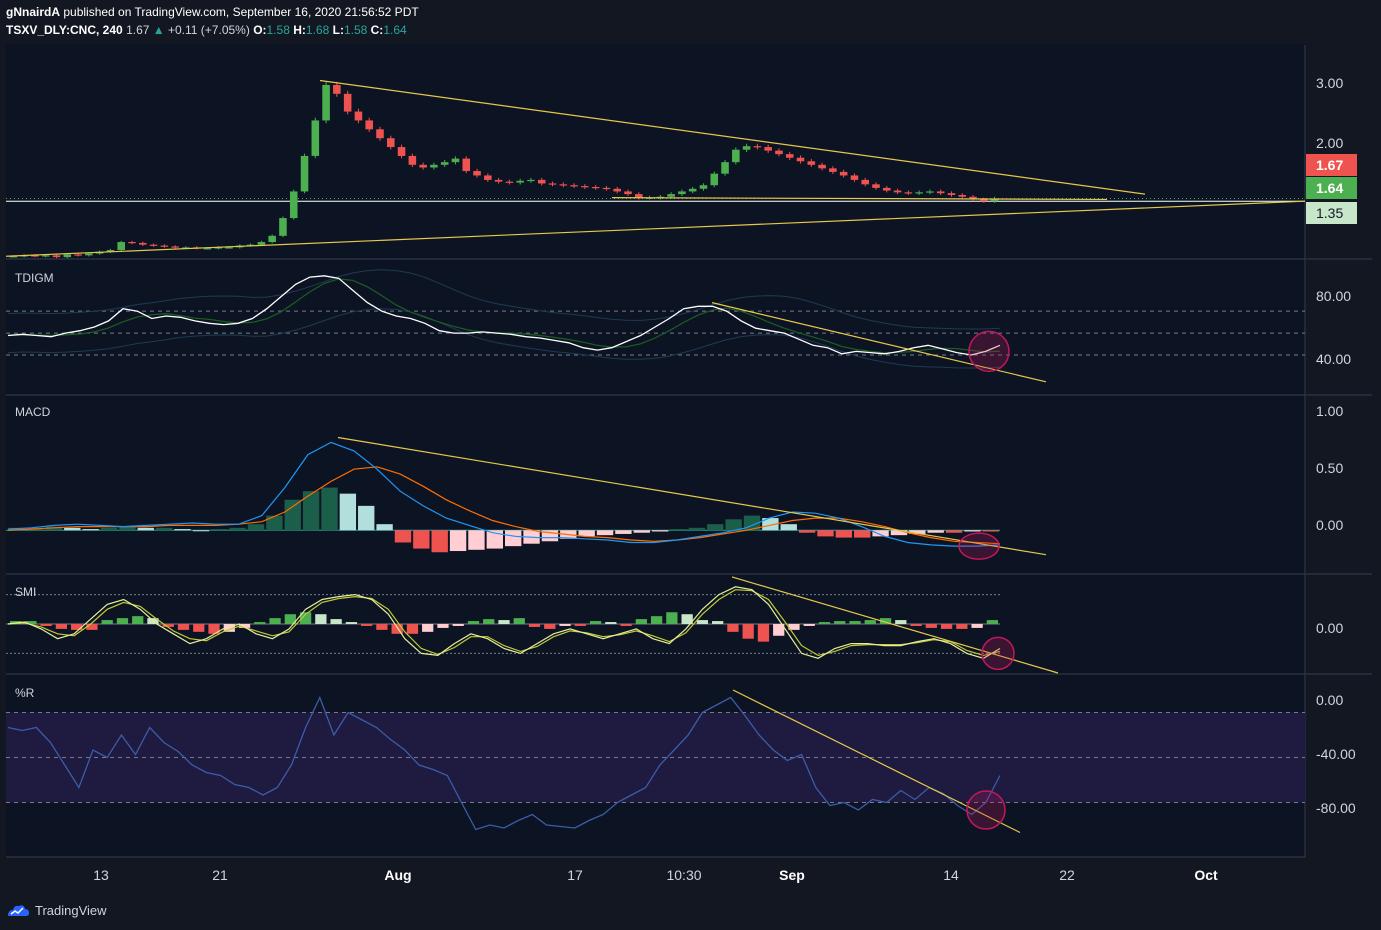 Image resolution: width=1381 pixels, height=930 pixels. Describe the element at coordinates (1334, 296) in the screenshot. I see `tdigm-axis-label: 80.00` at that location.